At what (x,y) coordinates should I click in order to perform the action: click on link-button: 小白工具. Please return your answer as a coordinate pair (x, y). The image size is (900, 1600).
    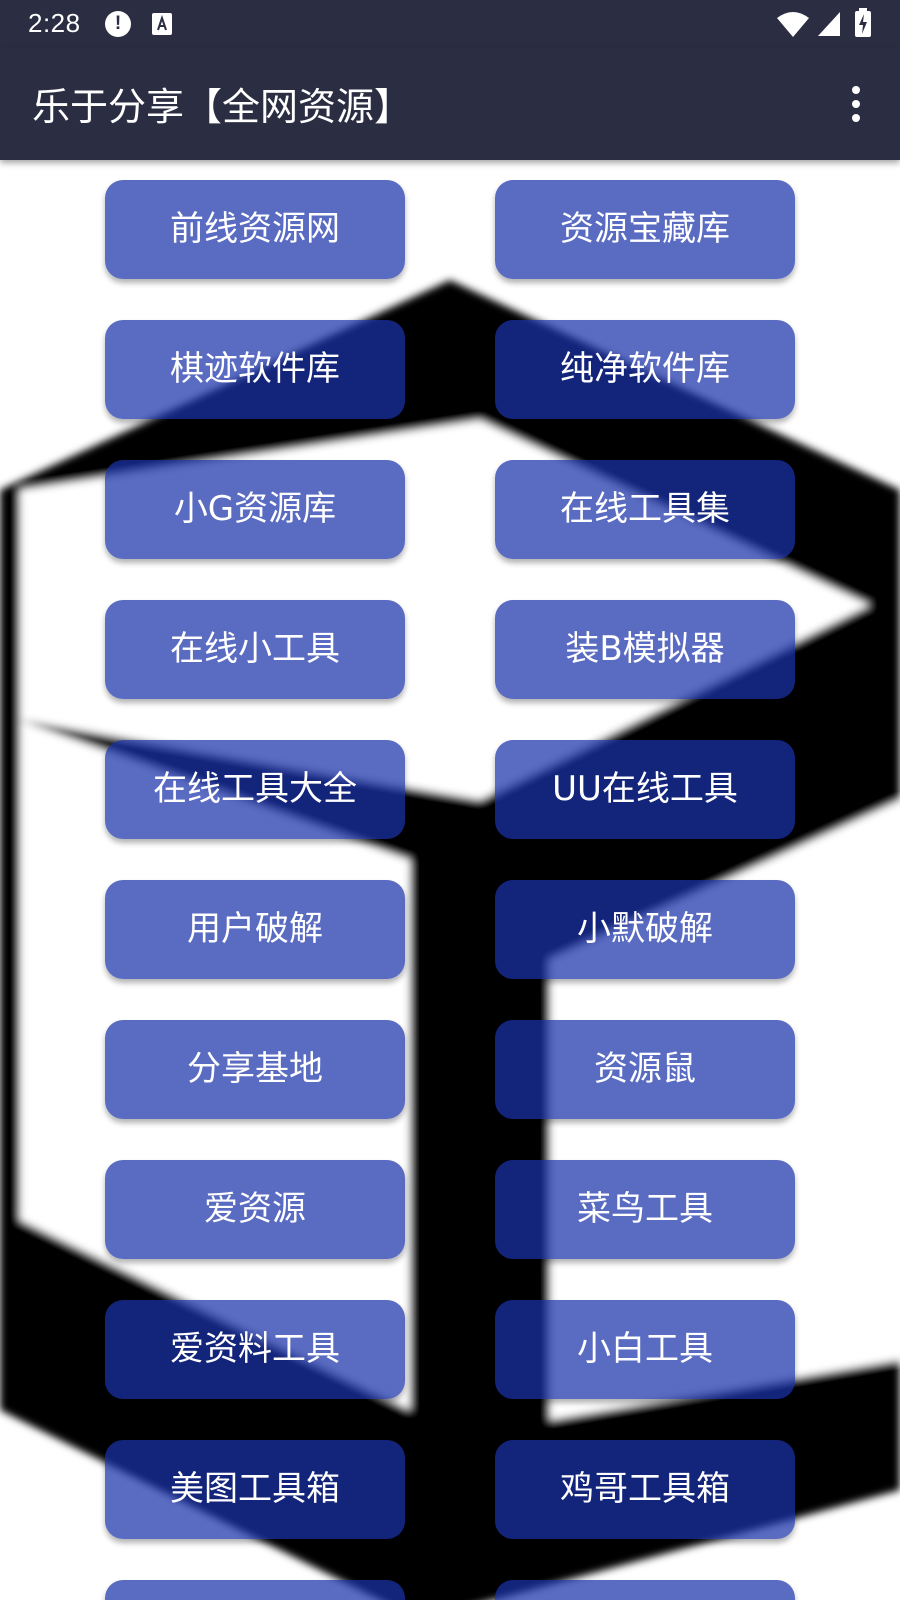
    Looking at the image, I should click on (645, 1349).